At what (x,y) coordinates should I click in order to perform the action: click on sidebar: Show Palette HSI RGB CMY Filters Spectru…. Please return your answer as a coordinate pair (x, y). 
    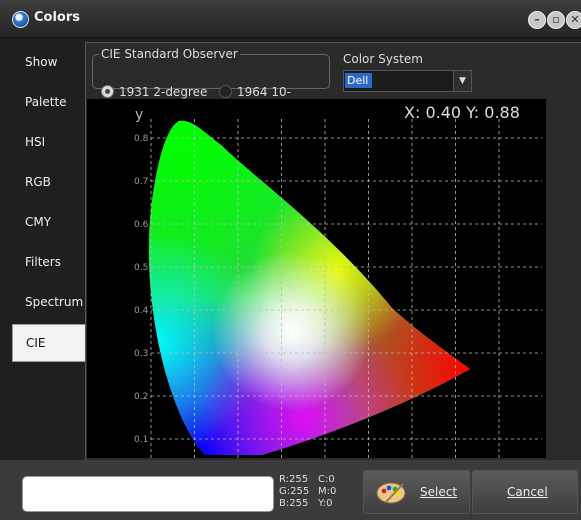
    Looking at the image, I should click on (54, 202).